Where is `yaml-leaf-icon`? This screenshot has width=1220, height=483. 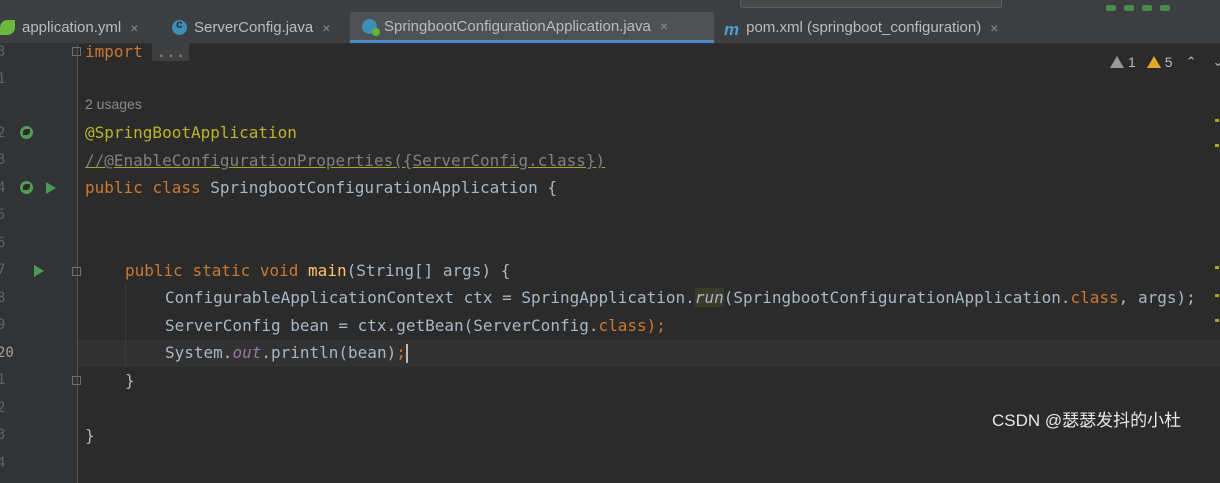 yaml-leaf-icon is located at coordinates (7, 27).